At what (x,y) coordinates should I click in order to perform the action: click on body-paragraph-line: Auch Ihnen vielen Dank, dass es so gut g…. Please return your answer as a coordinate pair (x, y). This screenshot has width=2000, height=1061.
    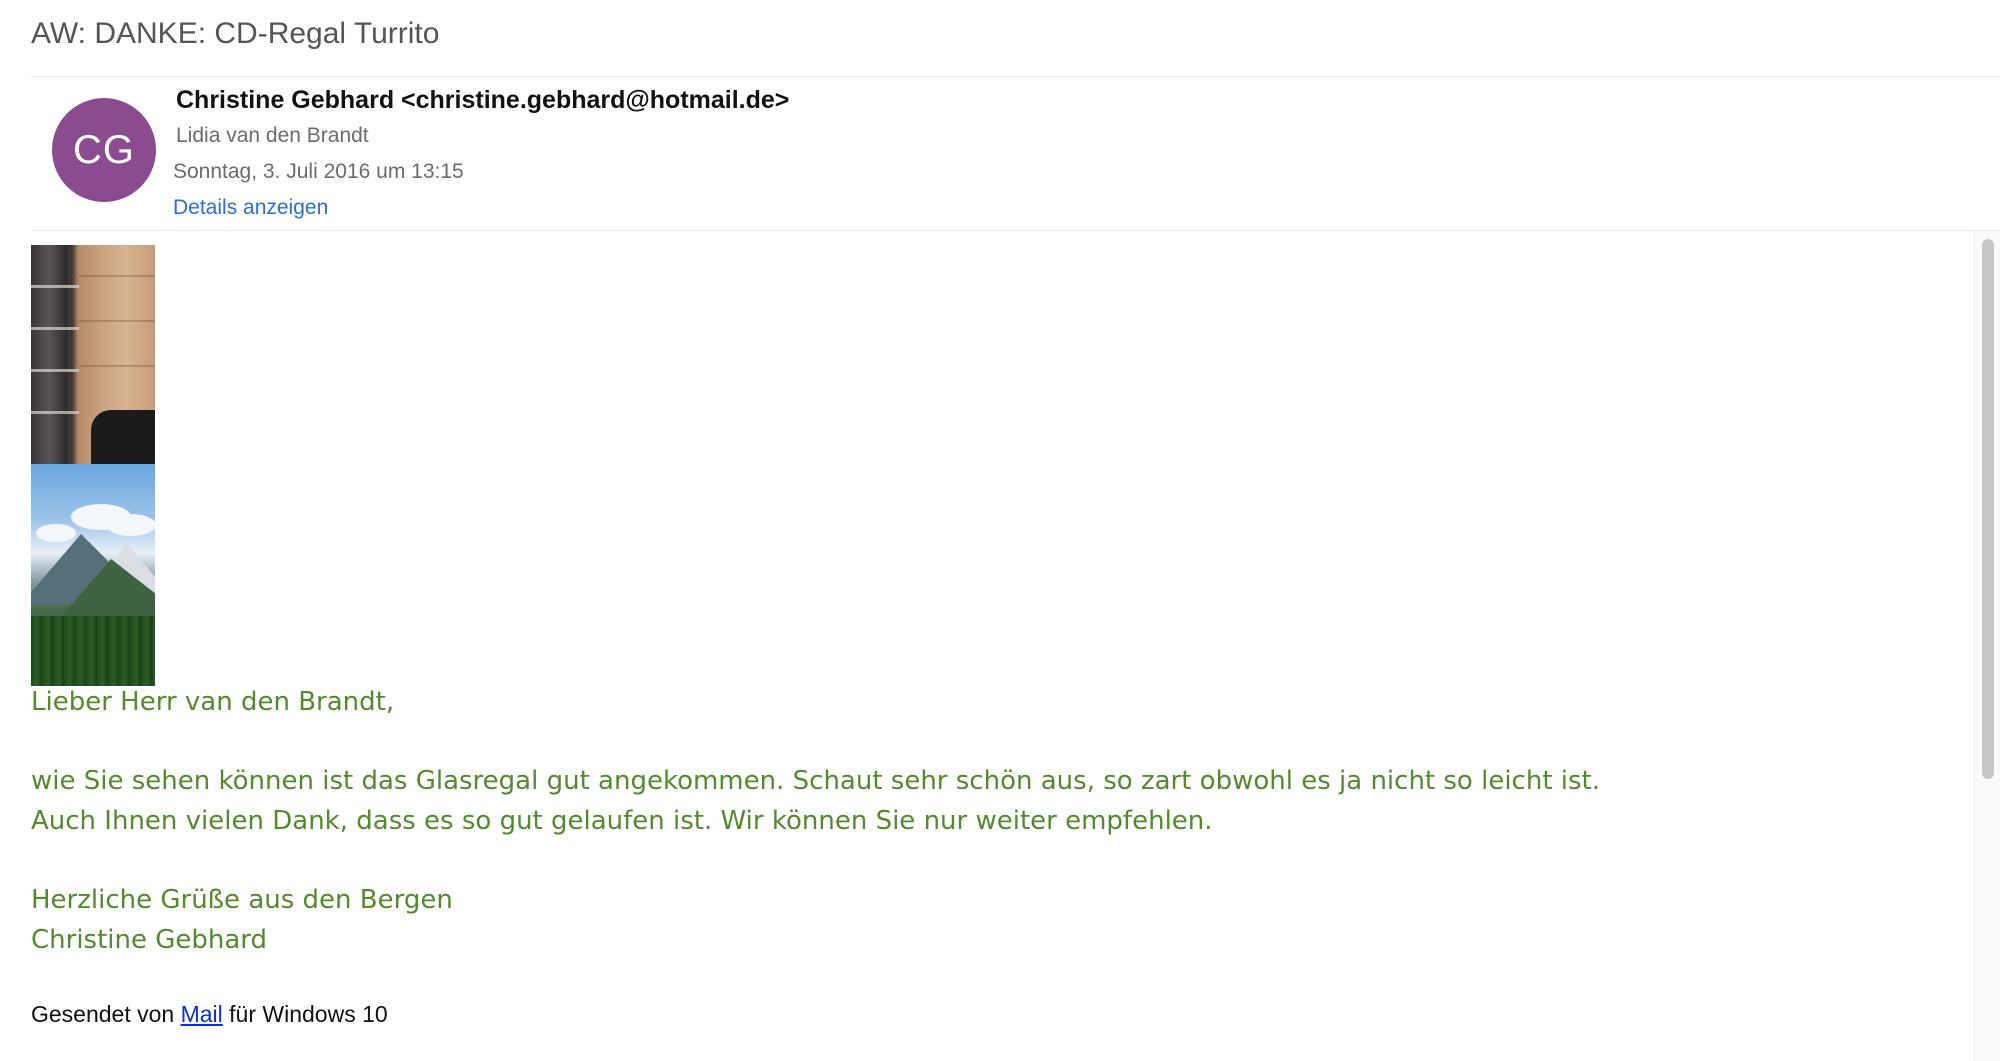
    Looking at the image, I should click on (622, 821).